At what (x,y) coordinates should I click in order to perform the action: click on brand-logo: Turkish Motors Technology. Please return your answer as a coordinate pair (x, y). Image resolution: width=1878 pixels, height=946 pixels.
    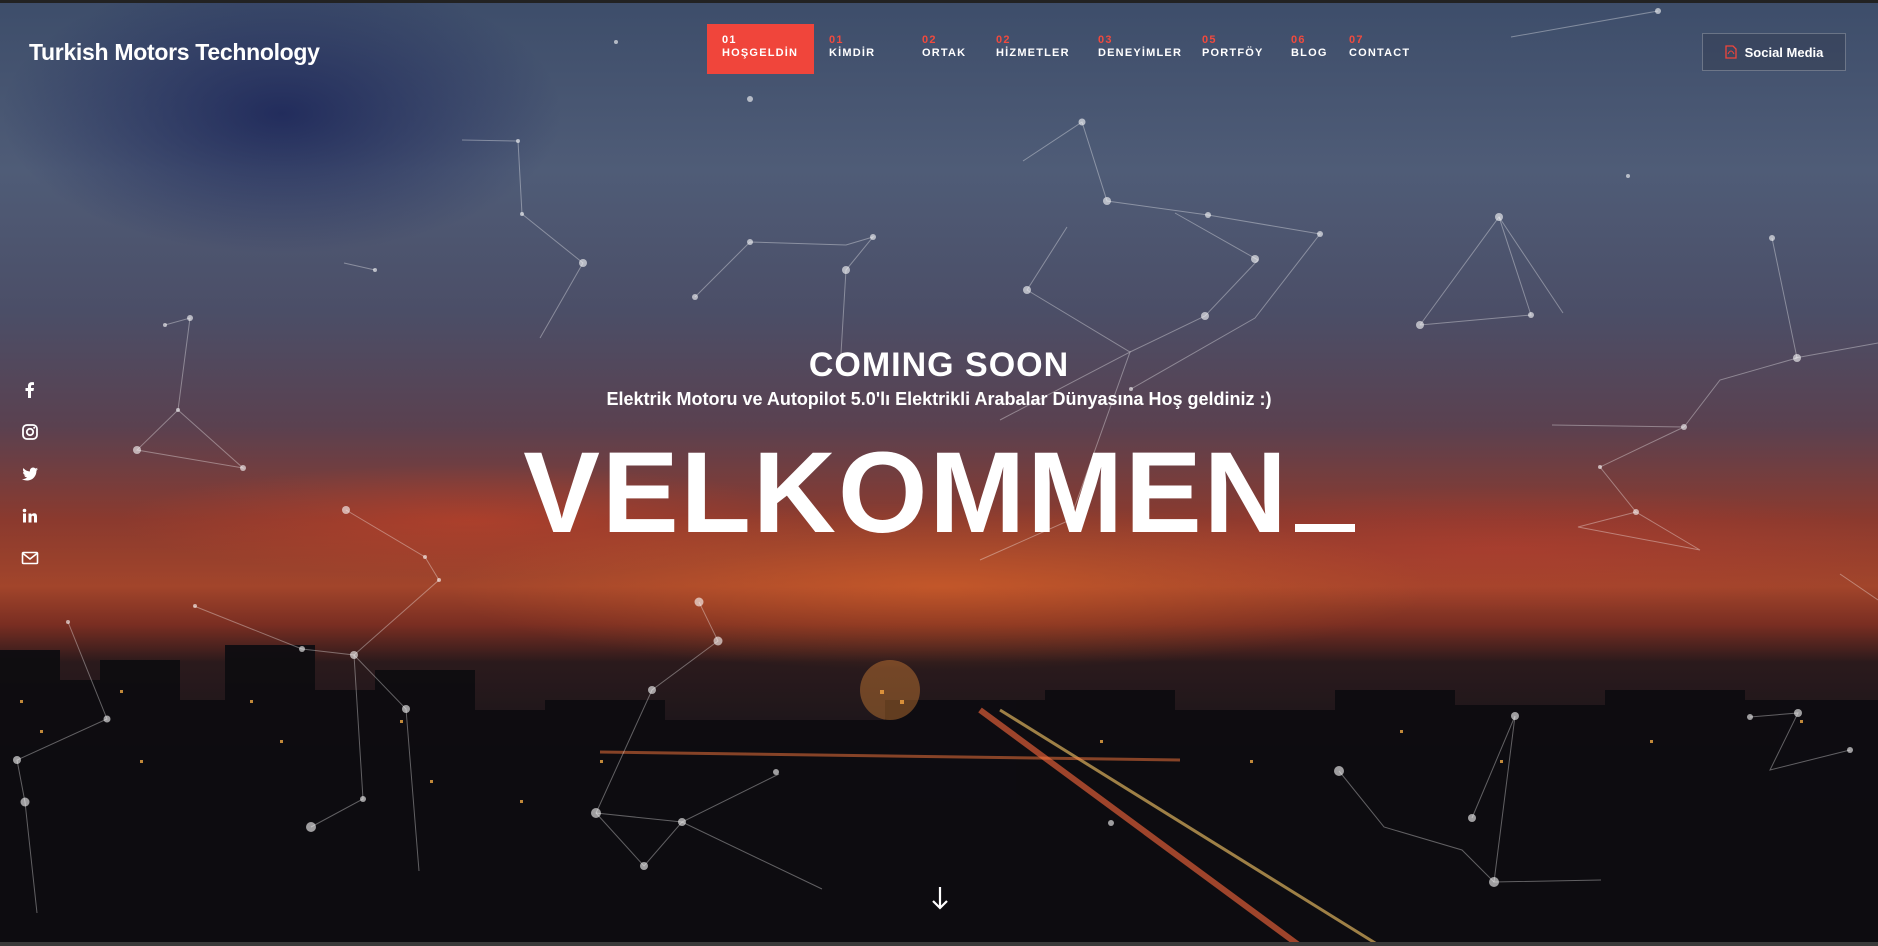
    Looking at the image, I should click on (174, 52).